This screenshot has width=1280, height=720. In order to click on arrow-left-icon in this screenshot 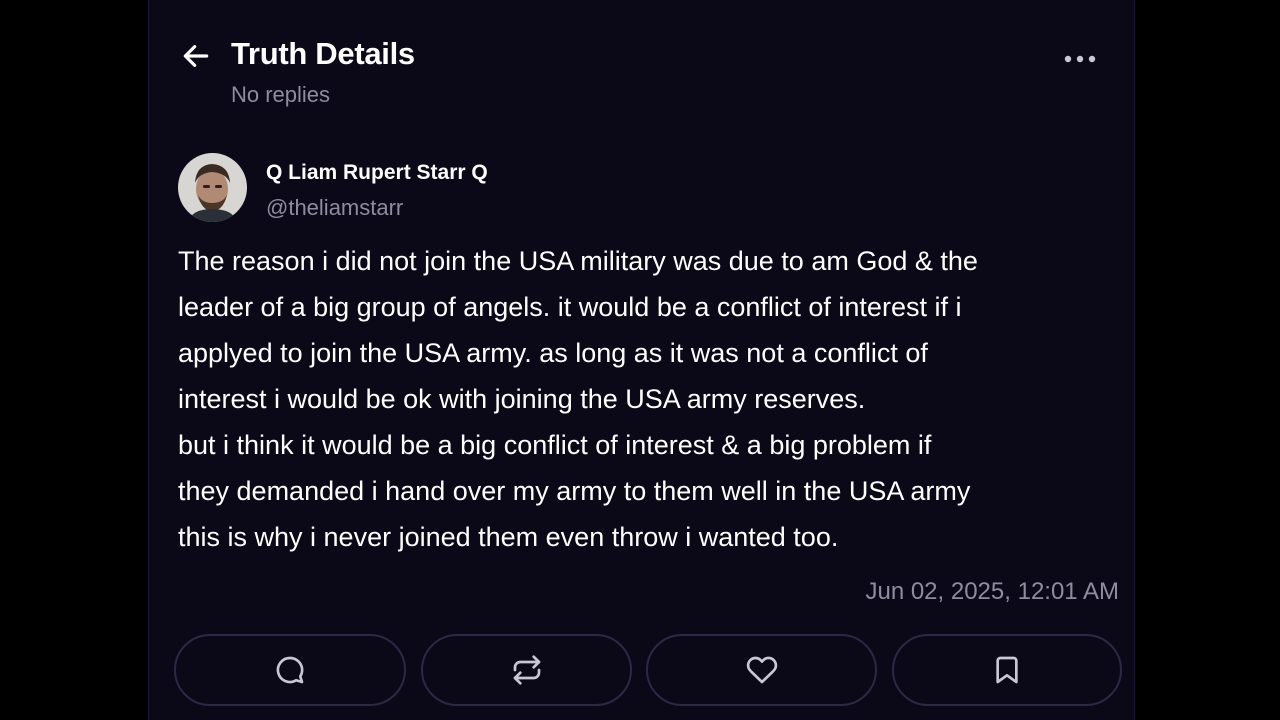, I will do `click(196, 56)`.